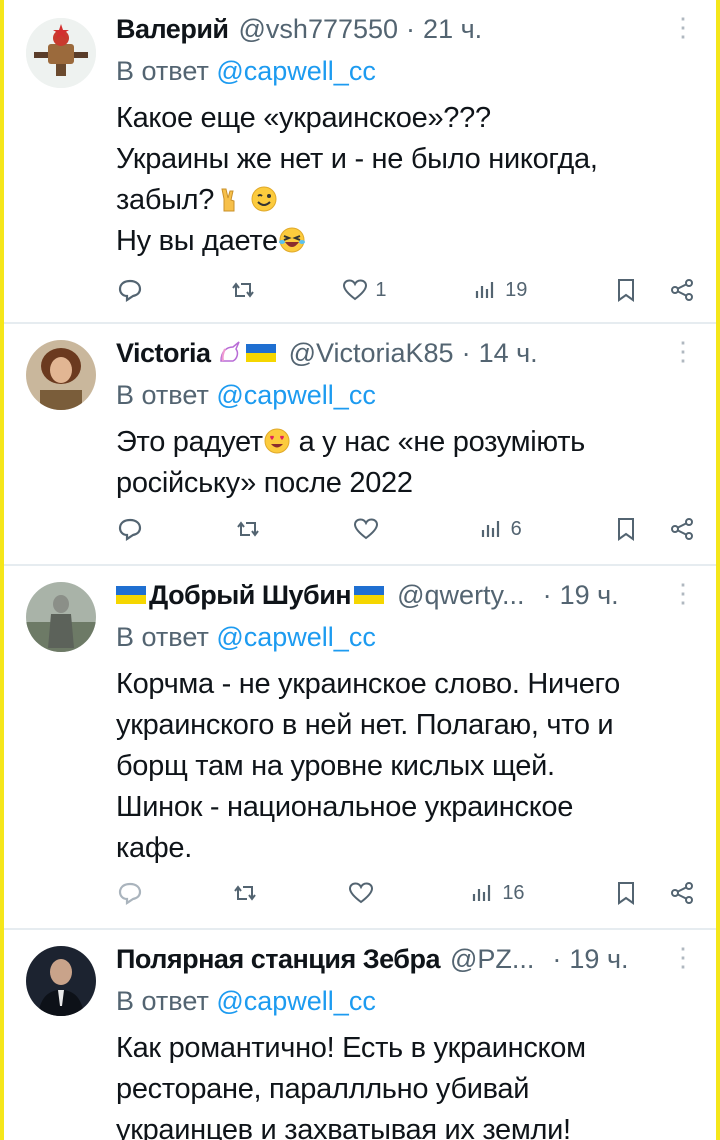 This screenshot has width=720, height=1140. I want to click on views-button: 19, so click(499, 290).